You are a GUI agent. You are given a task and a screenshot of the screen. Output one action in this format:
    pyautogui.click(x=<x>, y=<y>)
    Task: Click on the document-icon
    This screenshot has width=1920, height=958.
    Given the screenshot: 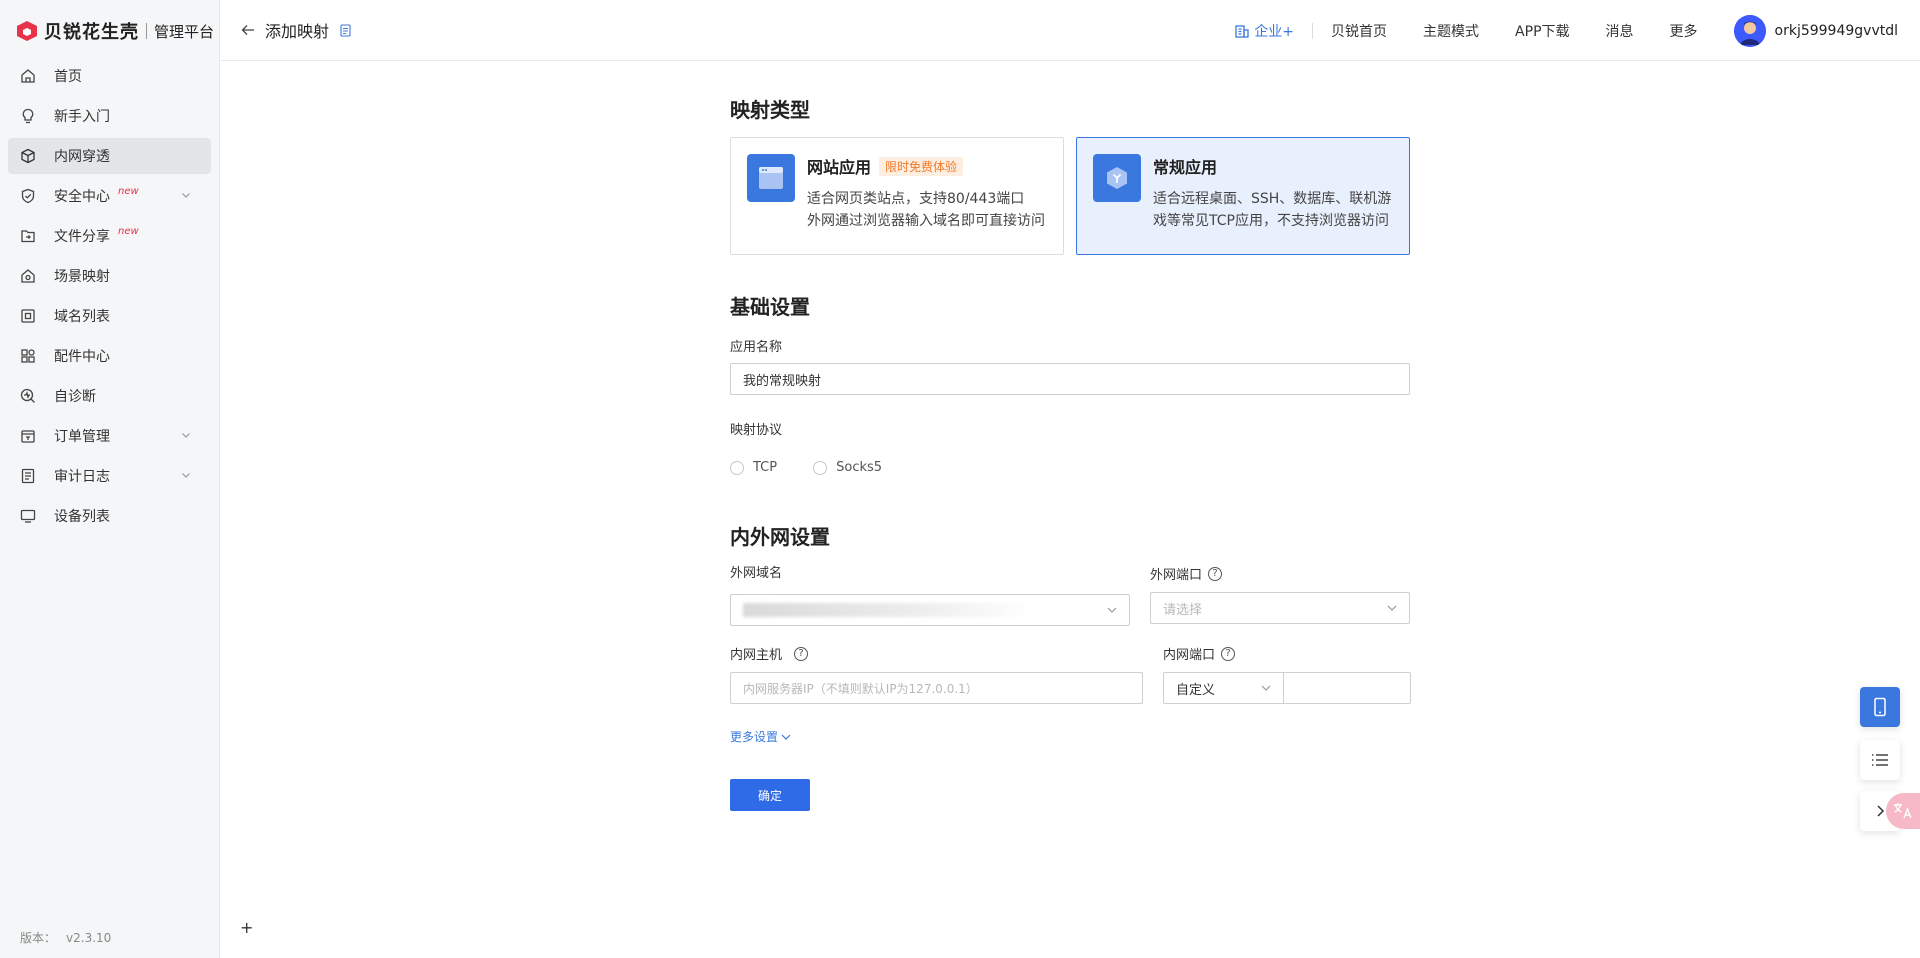 What is the action you would take?
    pyautogui.click(x=345, y=30)
    